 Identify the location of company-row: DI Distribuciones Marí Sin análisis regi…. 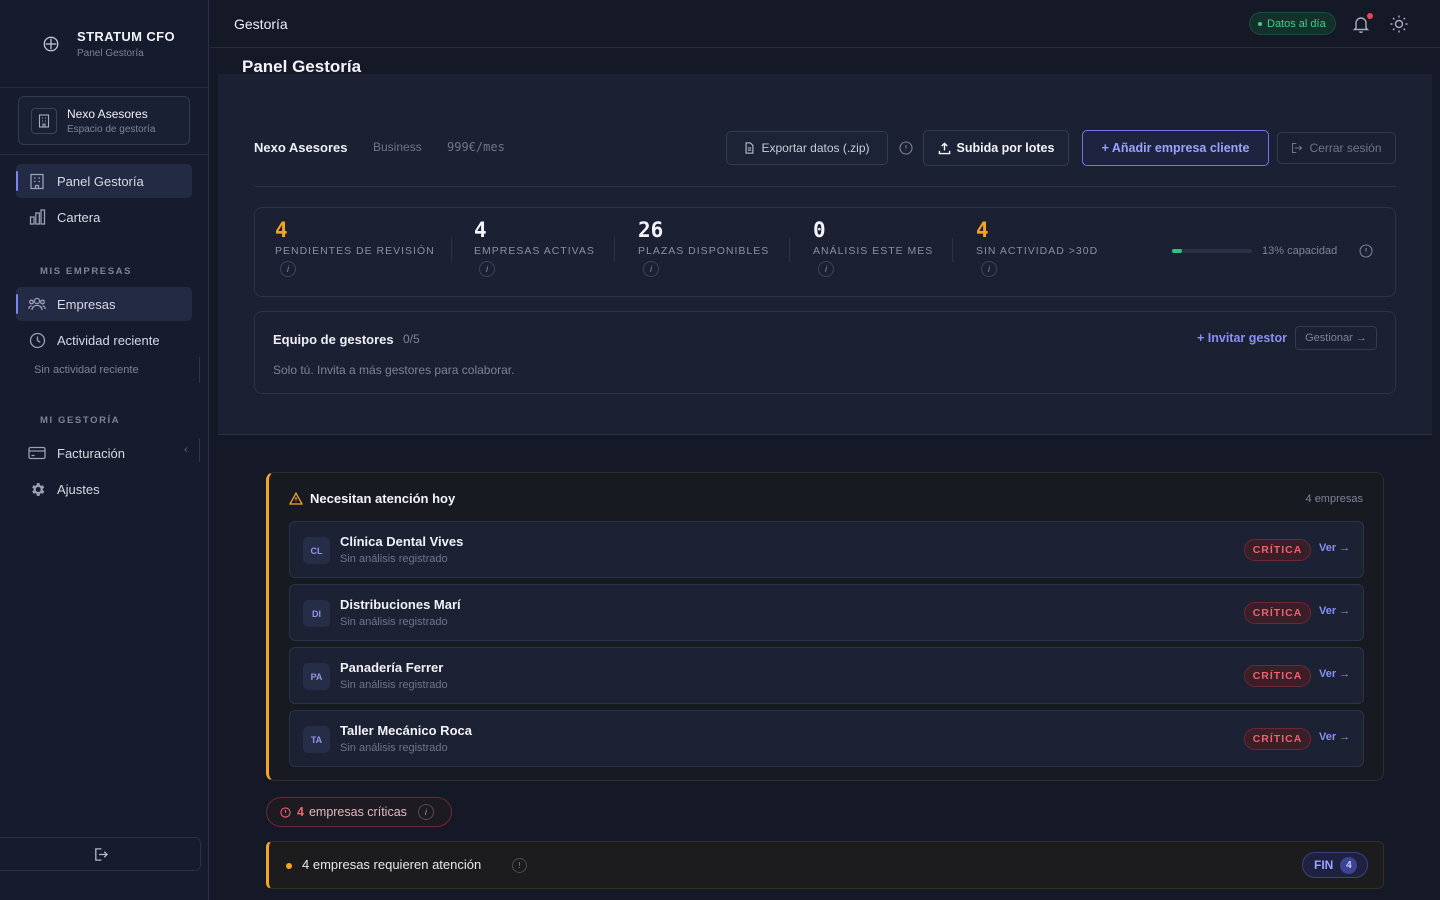
(826, 612).